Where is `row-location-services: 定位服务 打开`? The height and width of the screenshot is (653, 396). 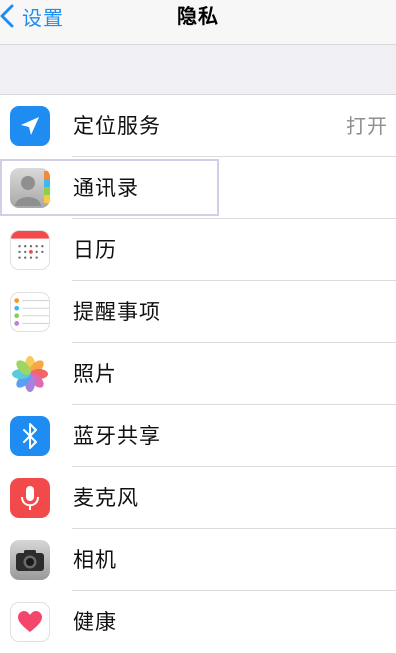
row-location-services: 定位服务 打开 is located at coordinates (198, 126).